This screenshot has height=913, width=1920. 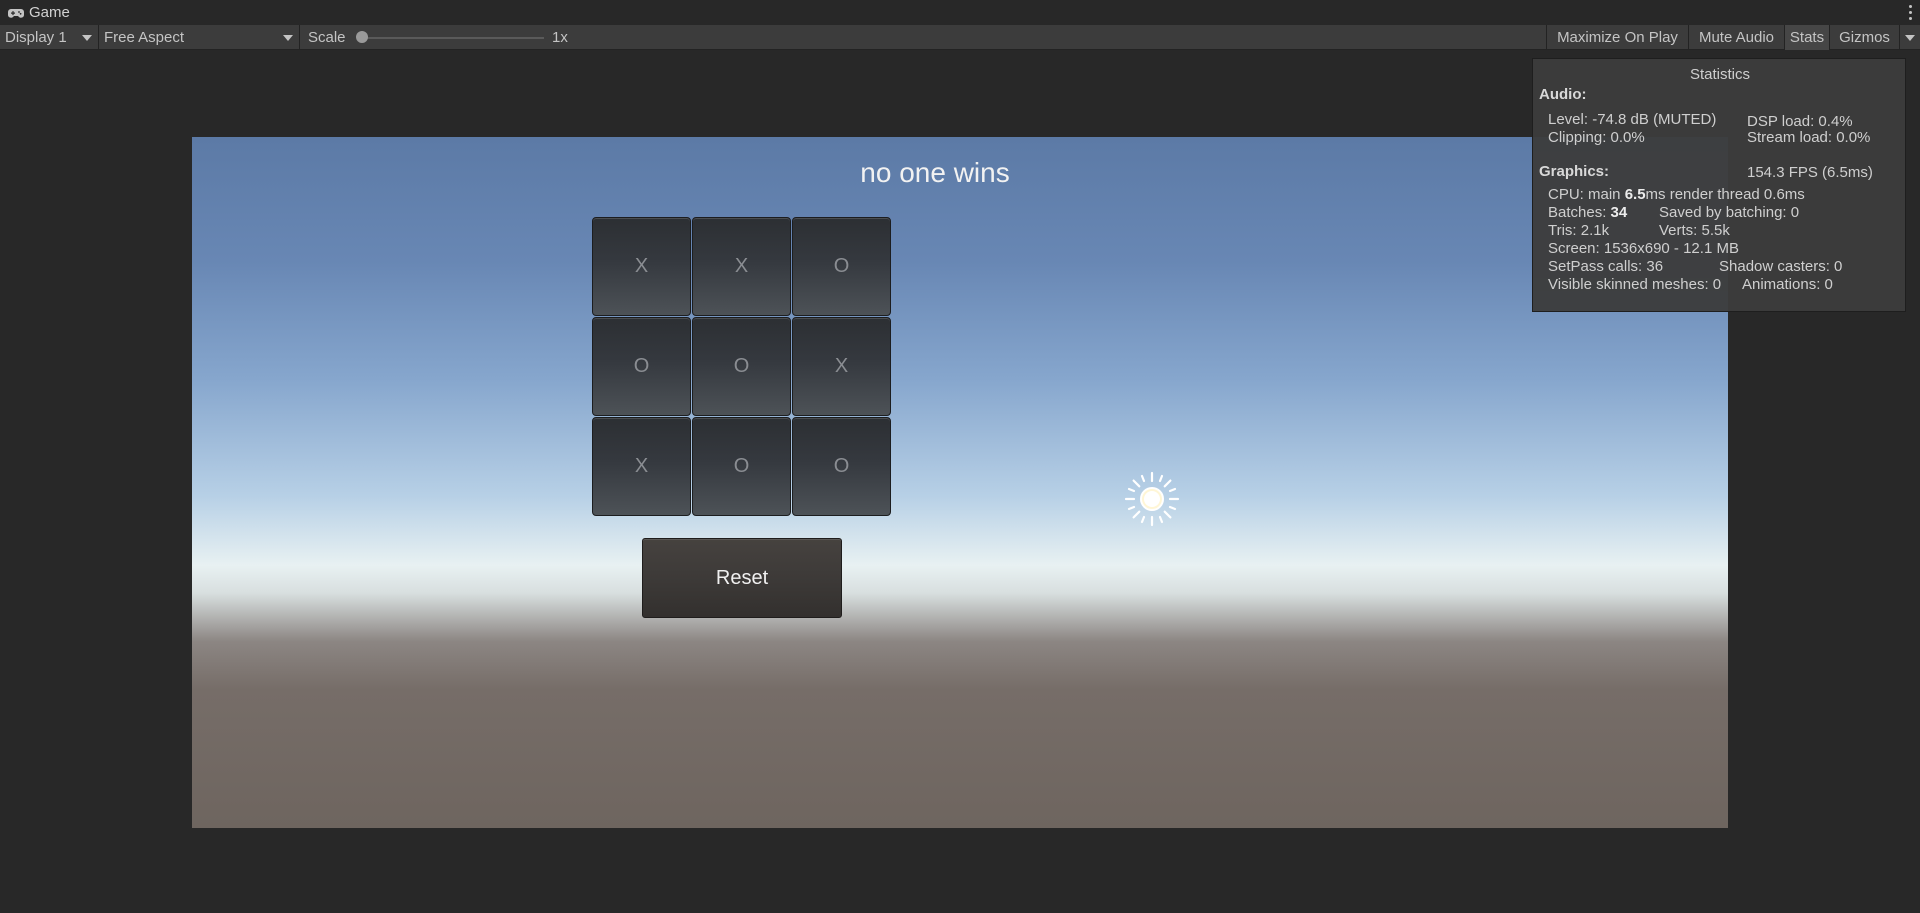 What do you see at coordinates (199, 37) in the screenshot?
I see `aspect-dropdown: Free Aspect` at bounding box center [199, 37].